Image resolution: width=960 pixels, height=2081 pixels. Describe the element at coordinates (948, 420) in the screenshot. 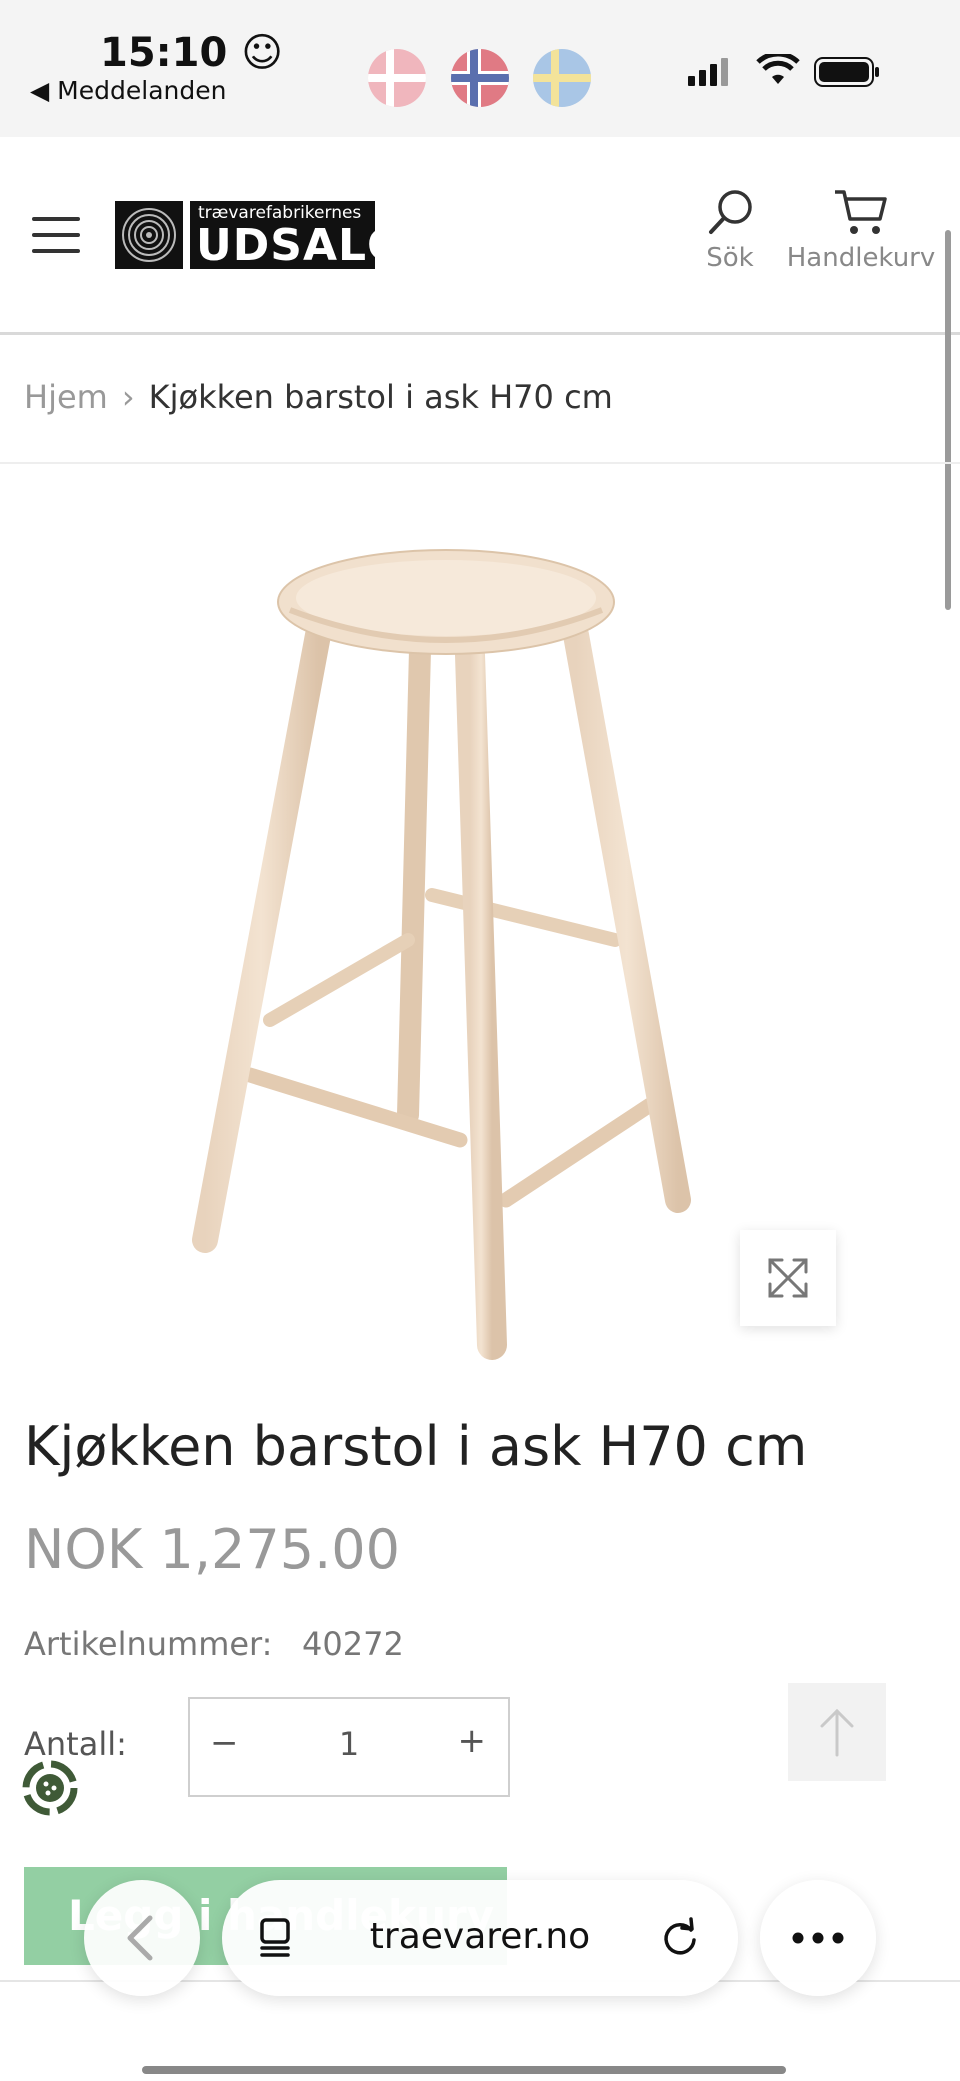

I see `page-scrollbar` at that location.